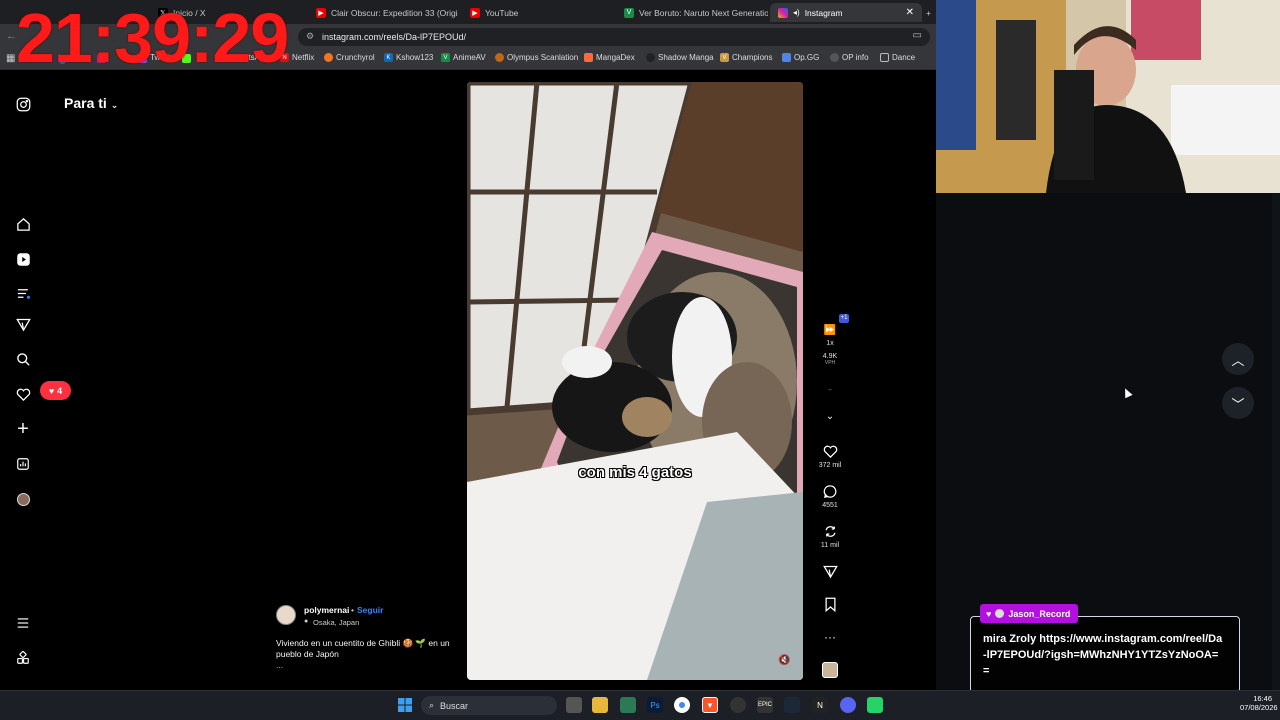 The height and width of the screenshot is (720, 1280). What do you see at coordinates (1039, 613) in the screenshot?
I see `chat-username: Jason_Record` at bounding box center [1039, 613].